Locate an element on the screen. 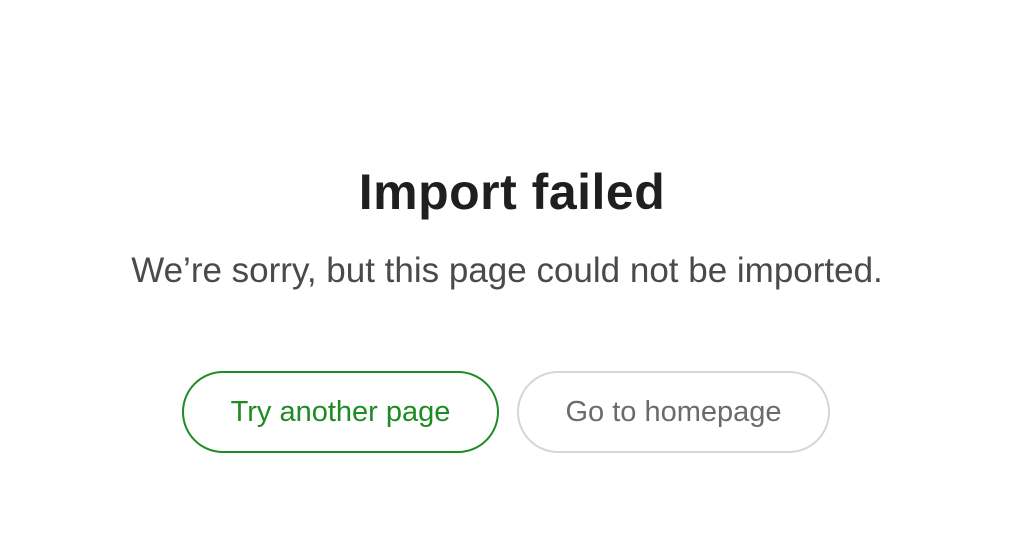 The width and height of the screenshot is (1024, 547). button-group: Try another page Go to homepage is located at coordinates (507, 413).